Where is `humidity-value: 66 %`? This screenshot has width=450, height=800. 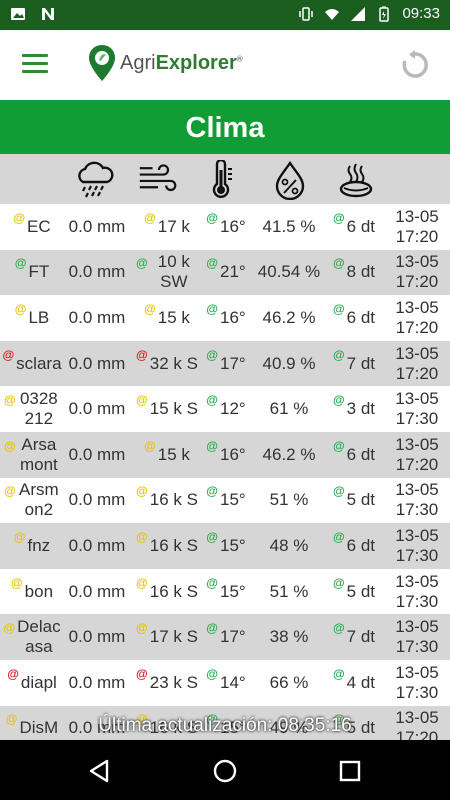
humidity-value: 66 % is located at coordinates (289, 682).